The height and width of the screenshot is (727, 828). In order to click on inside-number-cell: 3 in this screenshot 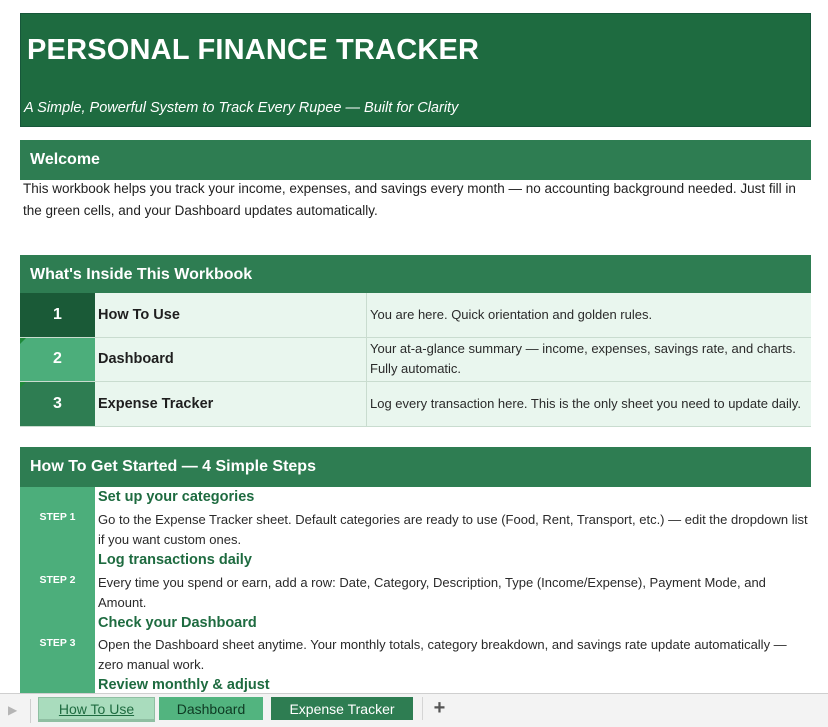, I will do `click(57, 404)`.